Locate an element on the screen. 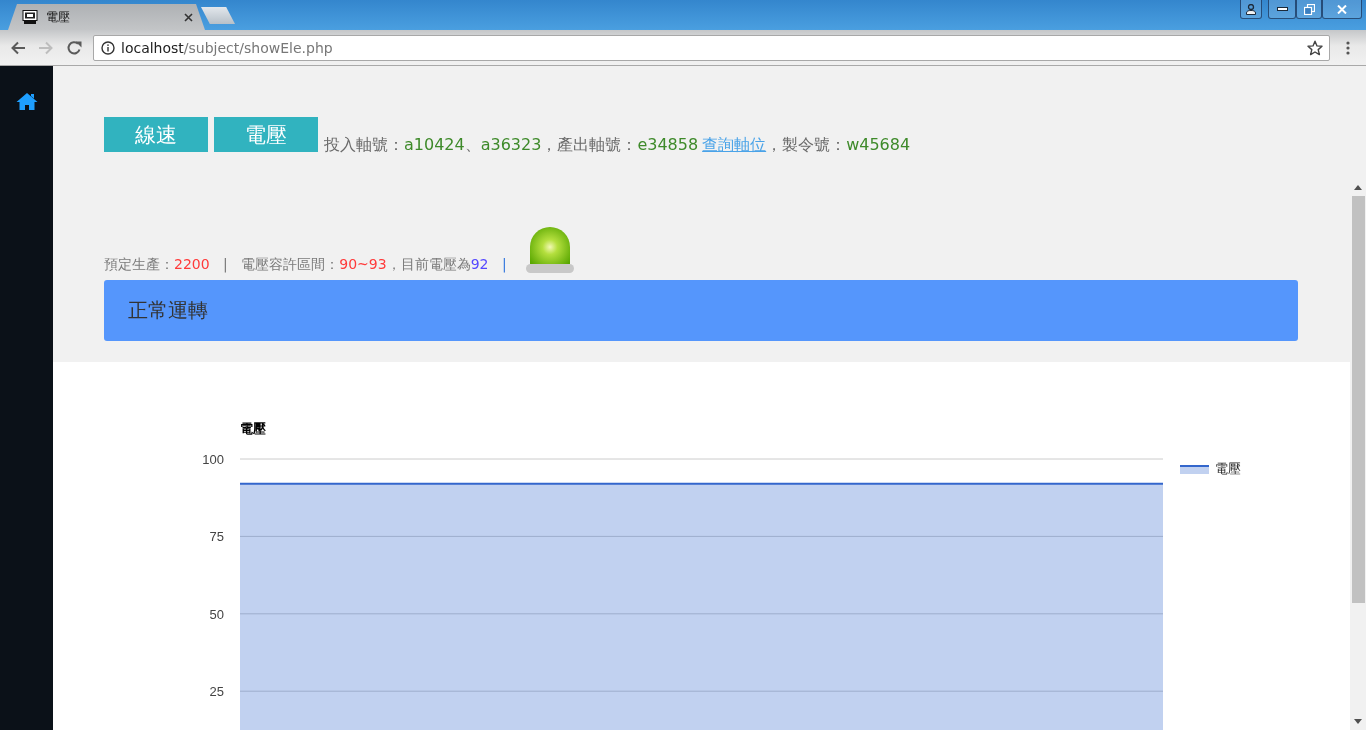 The width and height of the screenshot is (1366, 730). close-button is located at coordinates (1342, 9).